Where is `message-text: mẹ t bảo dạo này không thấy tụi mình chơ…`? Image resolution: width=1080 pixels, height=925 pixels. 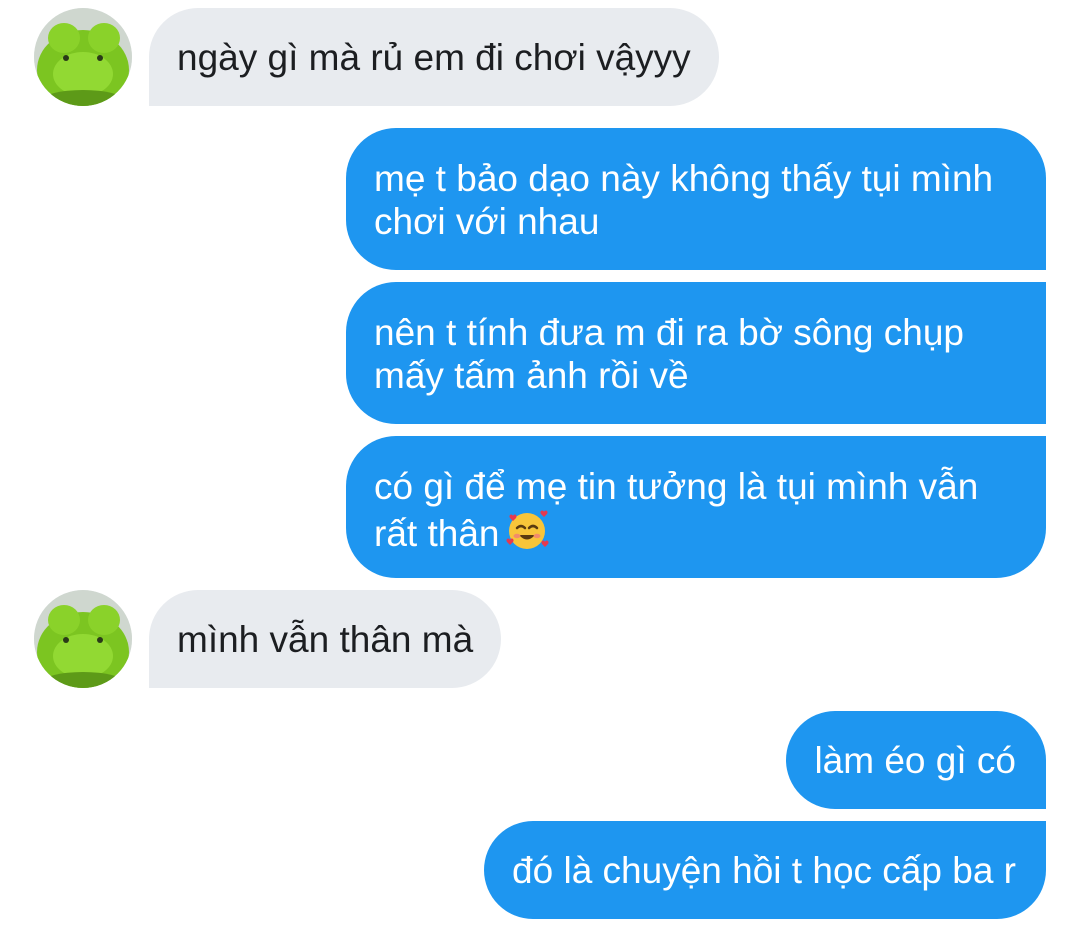 message-text: mẹ t bảo dạo này không thấy tụi mình chơ… is located at coordinates (684, 200).